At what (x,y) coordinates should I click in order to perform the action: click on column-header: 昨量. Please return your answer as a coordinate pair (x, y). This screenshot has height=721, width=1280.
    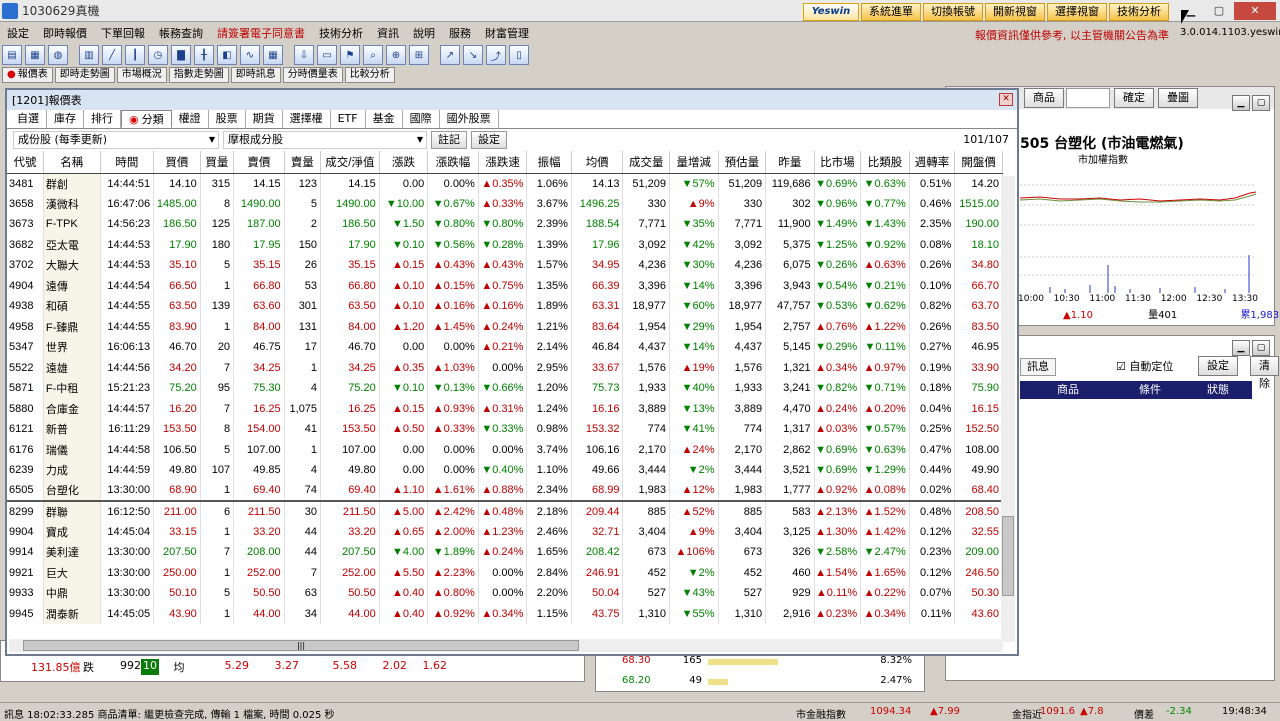
    Looking at the image, I should click on (790, 162).